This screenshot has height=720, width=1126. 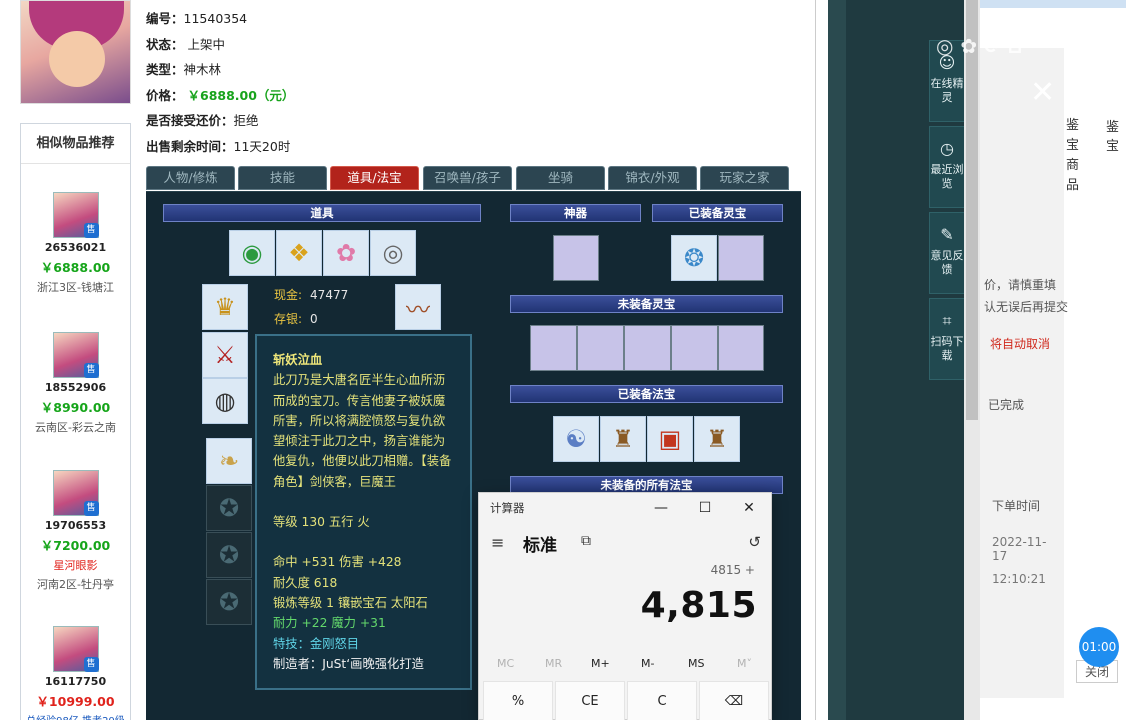 I want to click on section-unequipped-spirit: 未装备灵宝, so click(x=646, y=304).